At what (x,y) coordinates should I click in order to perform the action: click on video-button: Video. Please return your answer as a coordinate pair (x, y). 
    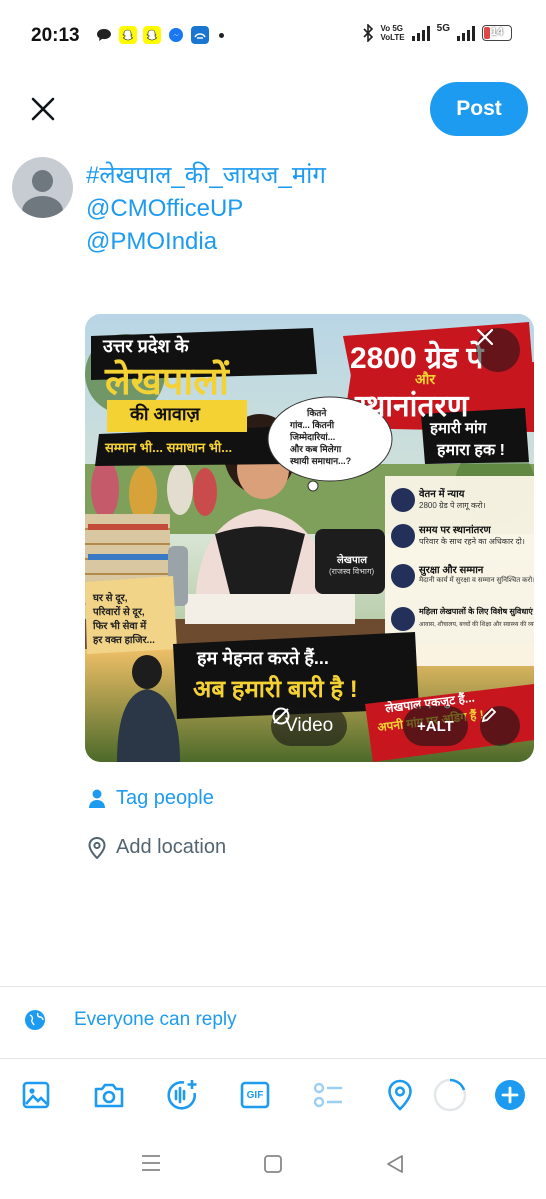
    Looking at the image, I should click on (309, 726).